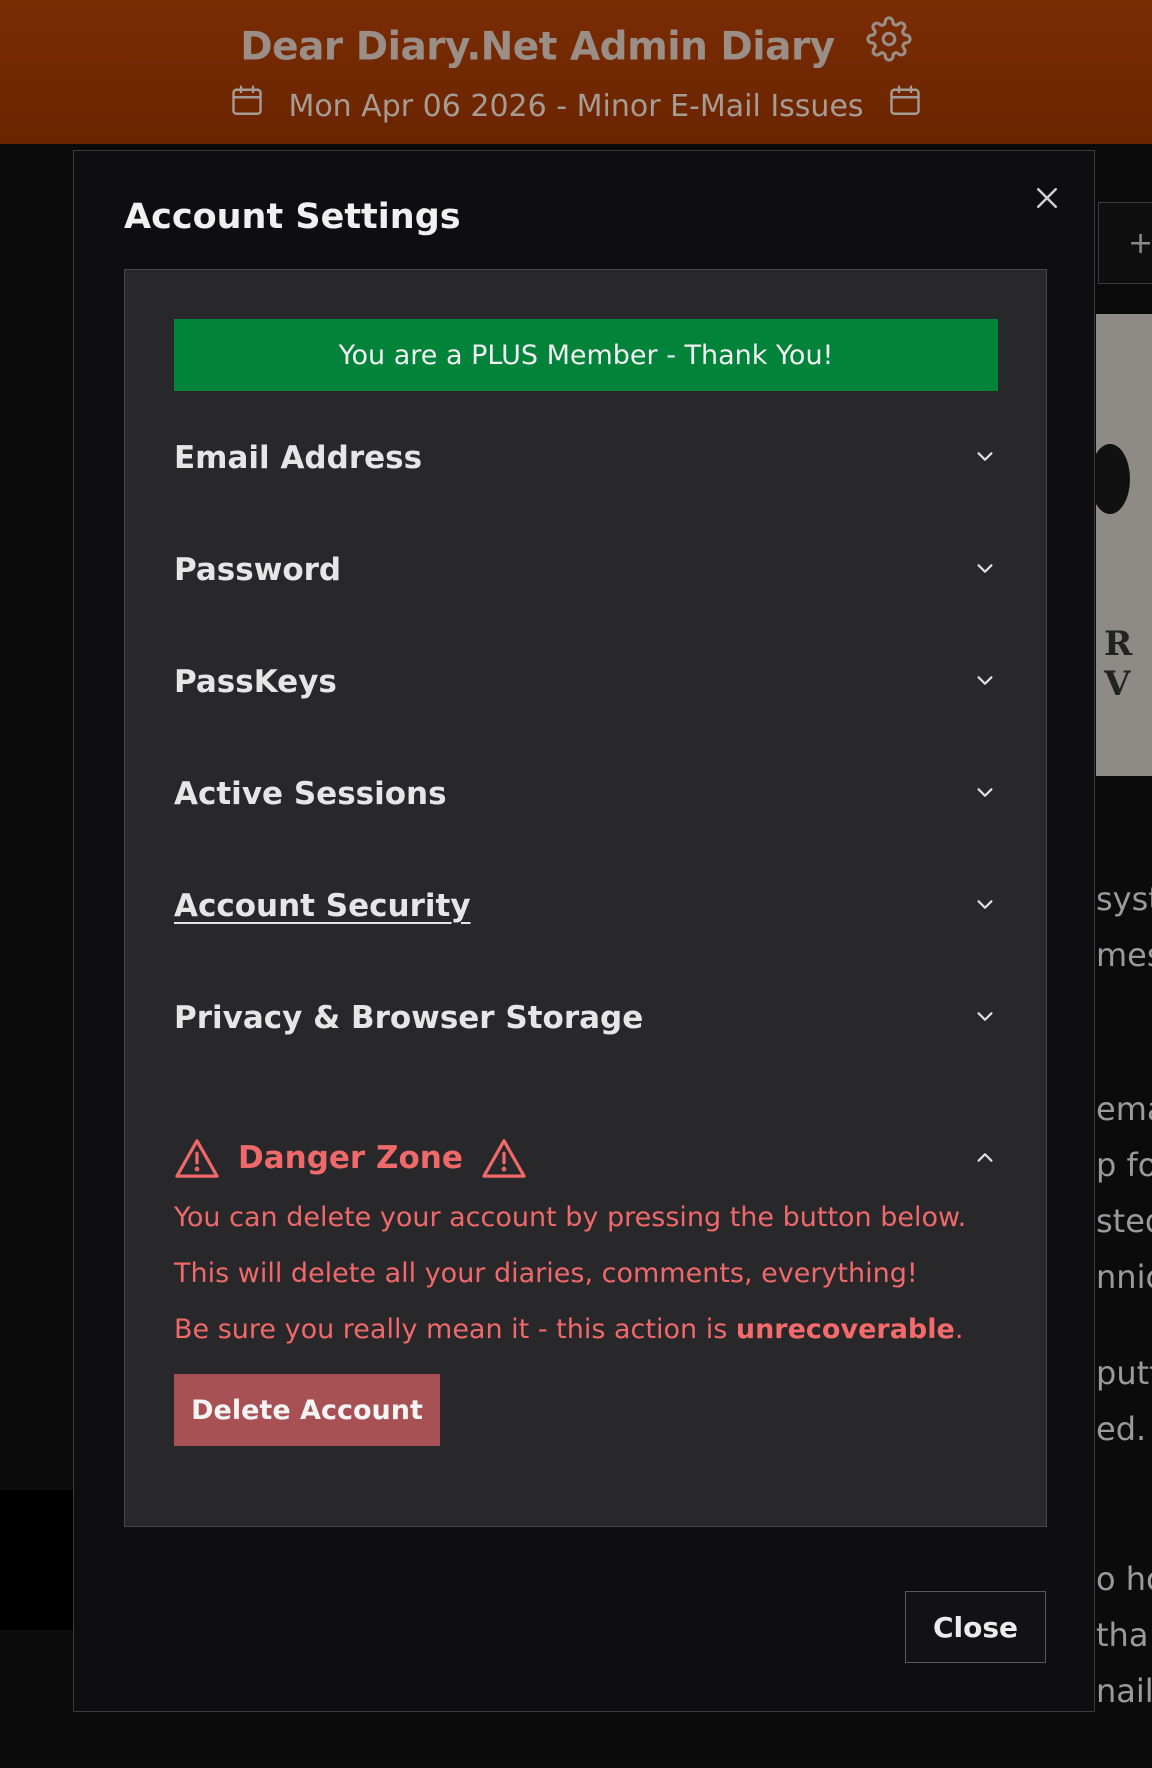  Describe the element at coordinates (1140, 243) in the screenshot. I see `plus-icon: +` at that location.